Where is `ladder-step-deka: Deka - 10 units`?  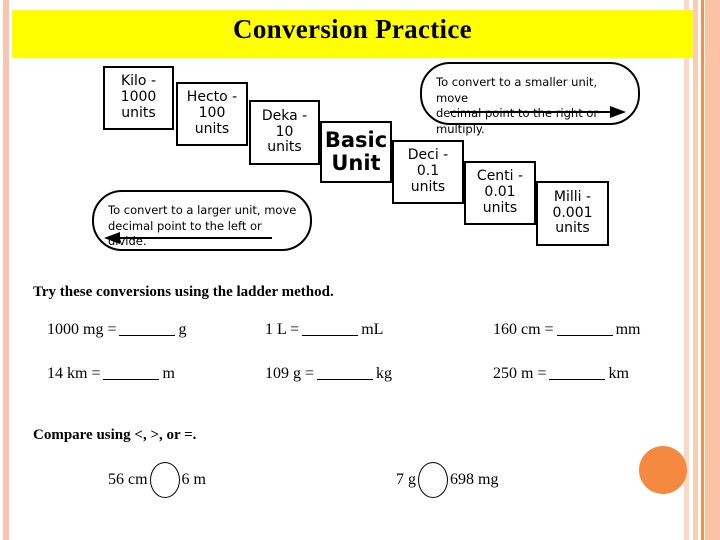
ladder-step-deka: Deka - 10 units is located at coordinates (284, 132).